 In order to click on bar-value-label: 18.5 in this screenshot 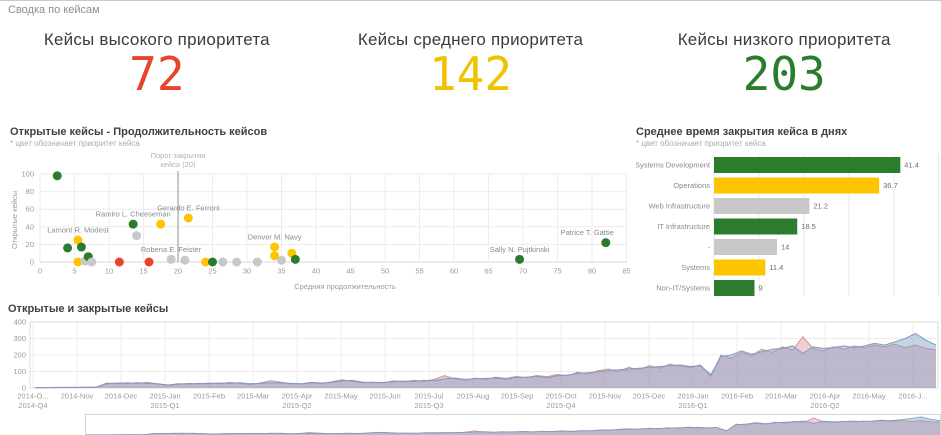, I will do `click(808, 226)`.